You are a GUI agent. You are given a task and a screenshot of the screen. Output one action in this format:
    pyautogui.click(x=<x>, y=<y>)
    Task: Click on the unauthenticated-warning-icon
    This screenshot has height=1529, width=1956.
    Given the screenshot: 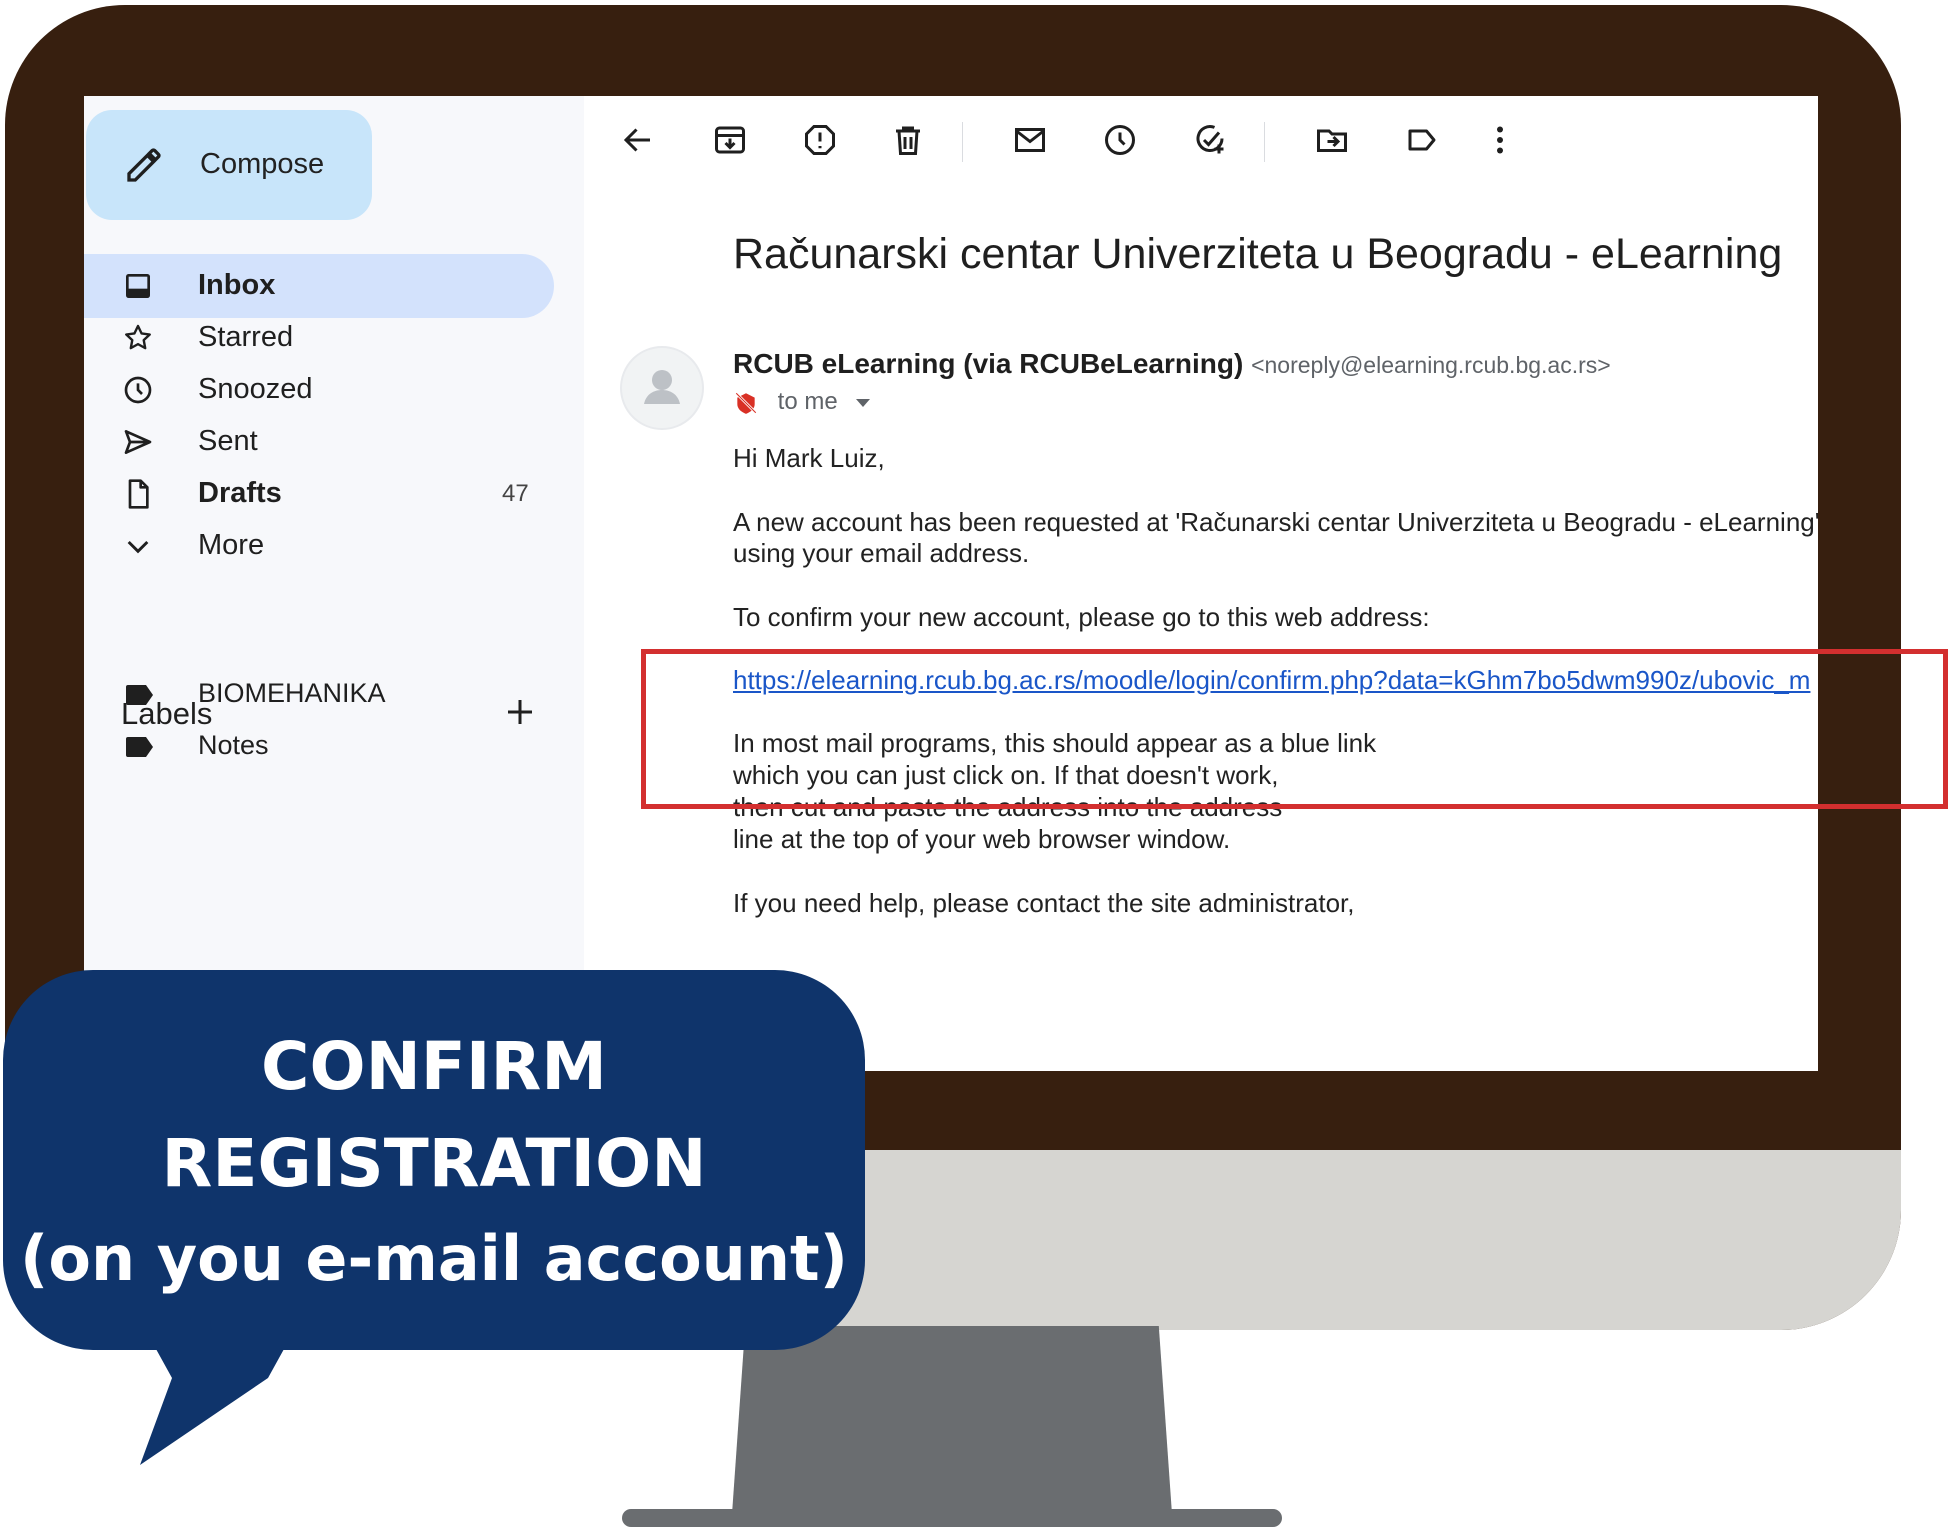 What is the action you would take?
    pyautogui.click(x=746, y=402)
    